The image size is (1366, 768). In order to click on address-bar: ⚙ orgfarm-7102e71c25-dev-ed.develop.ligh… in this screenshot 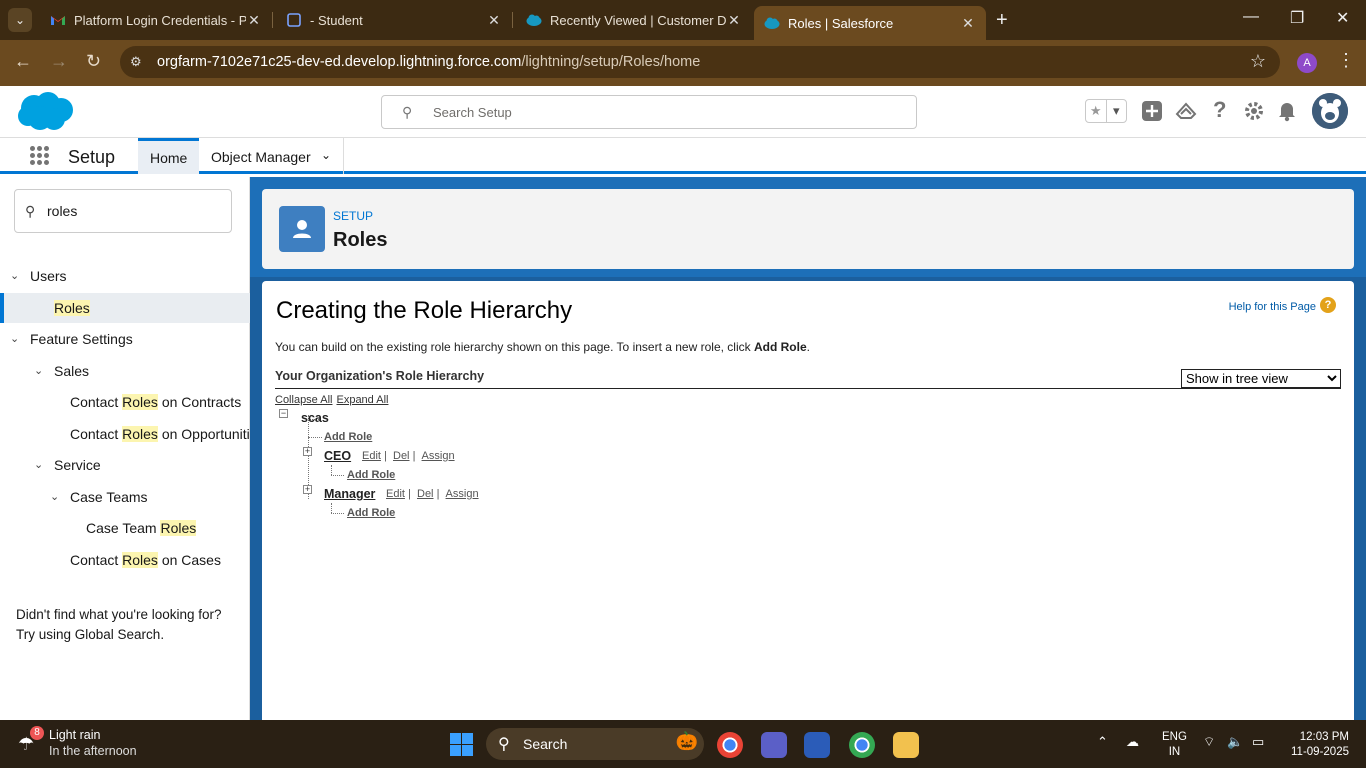, I will do `click(700, 62)`.